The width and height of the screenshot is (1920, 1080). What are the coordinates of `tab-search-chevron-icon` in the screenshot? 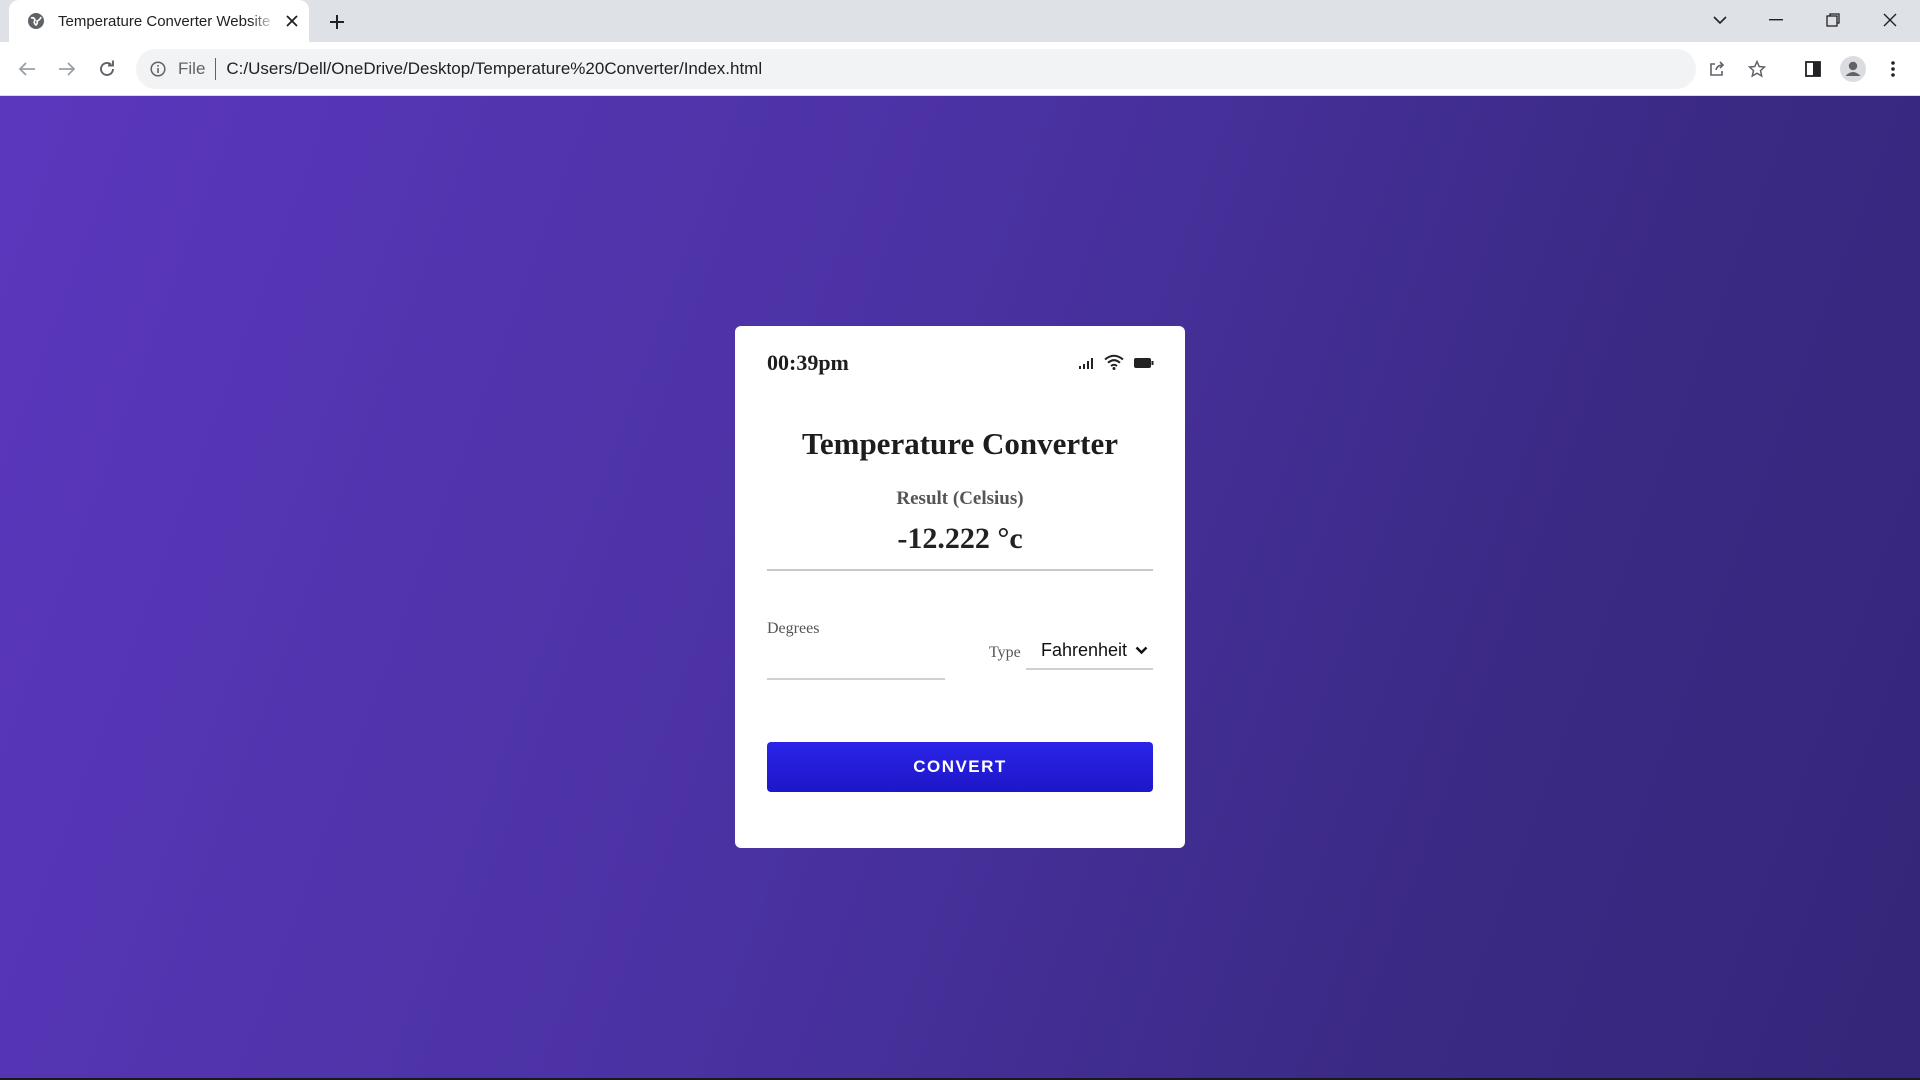 It's located at (1720, 20).